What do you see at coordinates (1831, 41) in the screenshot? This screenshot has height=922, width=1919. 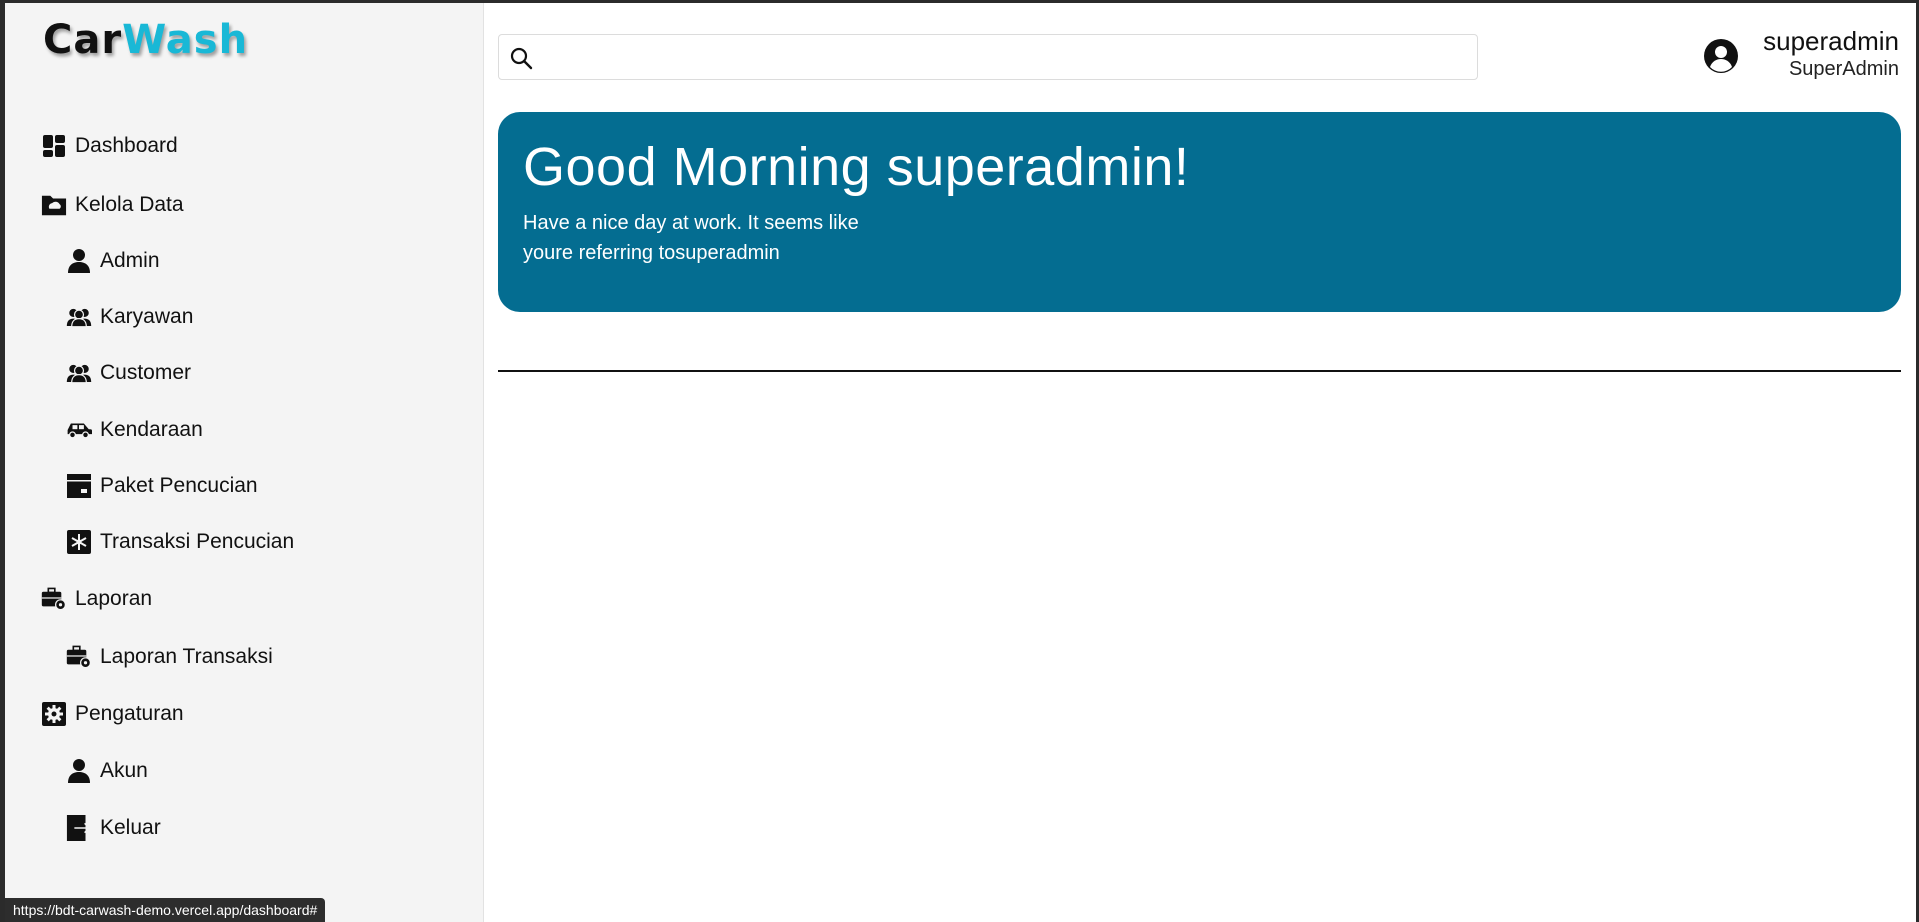 I see `user-name: superadmin` at bounding box center [1831, 41].